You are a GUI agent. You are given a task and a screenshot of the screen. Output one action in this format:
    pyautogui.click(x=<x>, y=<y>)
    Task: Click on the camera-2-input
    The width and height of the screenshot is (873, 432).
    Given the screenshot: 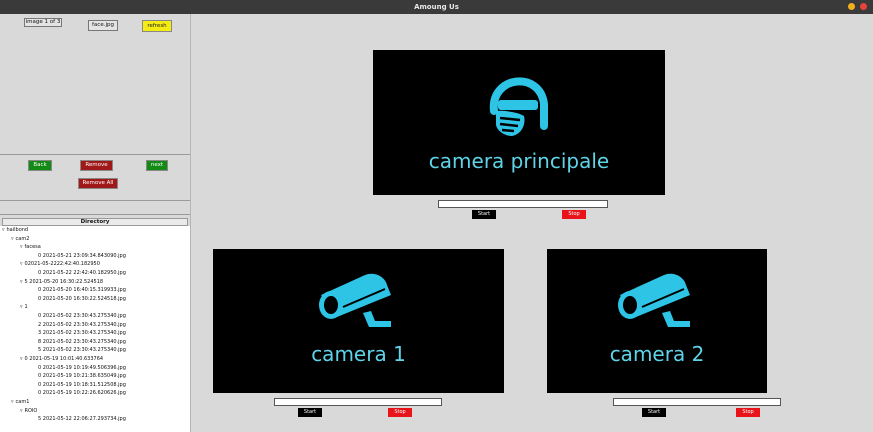 What is the action you would take?
    pyautogui.click(x=697, y=402)
    